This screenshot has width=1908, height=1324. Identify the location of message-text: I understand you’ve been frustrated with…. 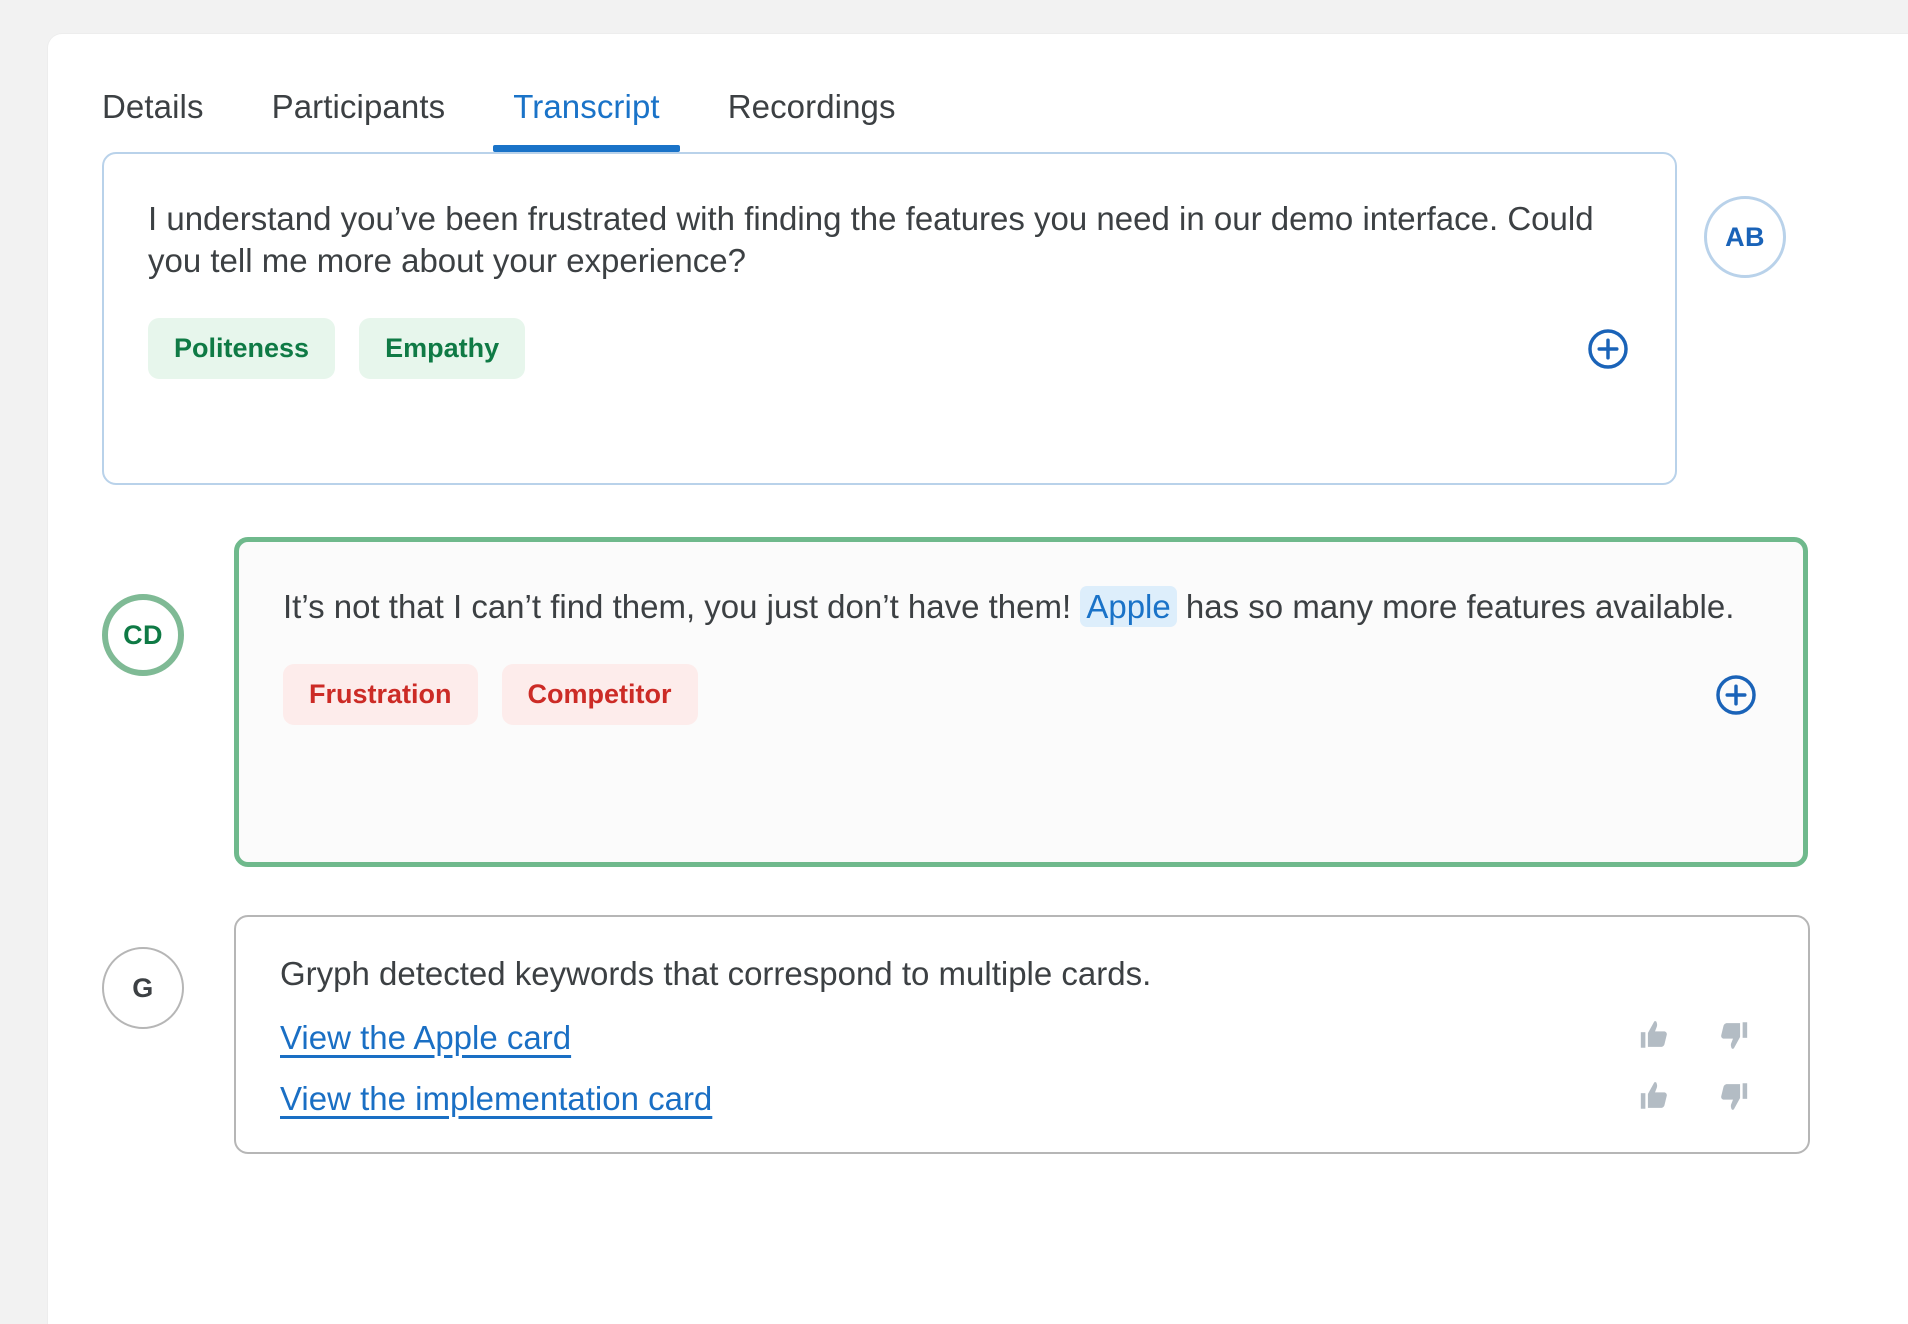
(871, 240).